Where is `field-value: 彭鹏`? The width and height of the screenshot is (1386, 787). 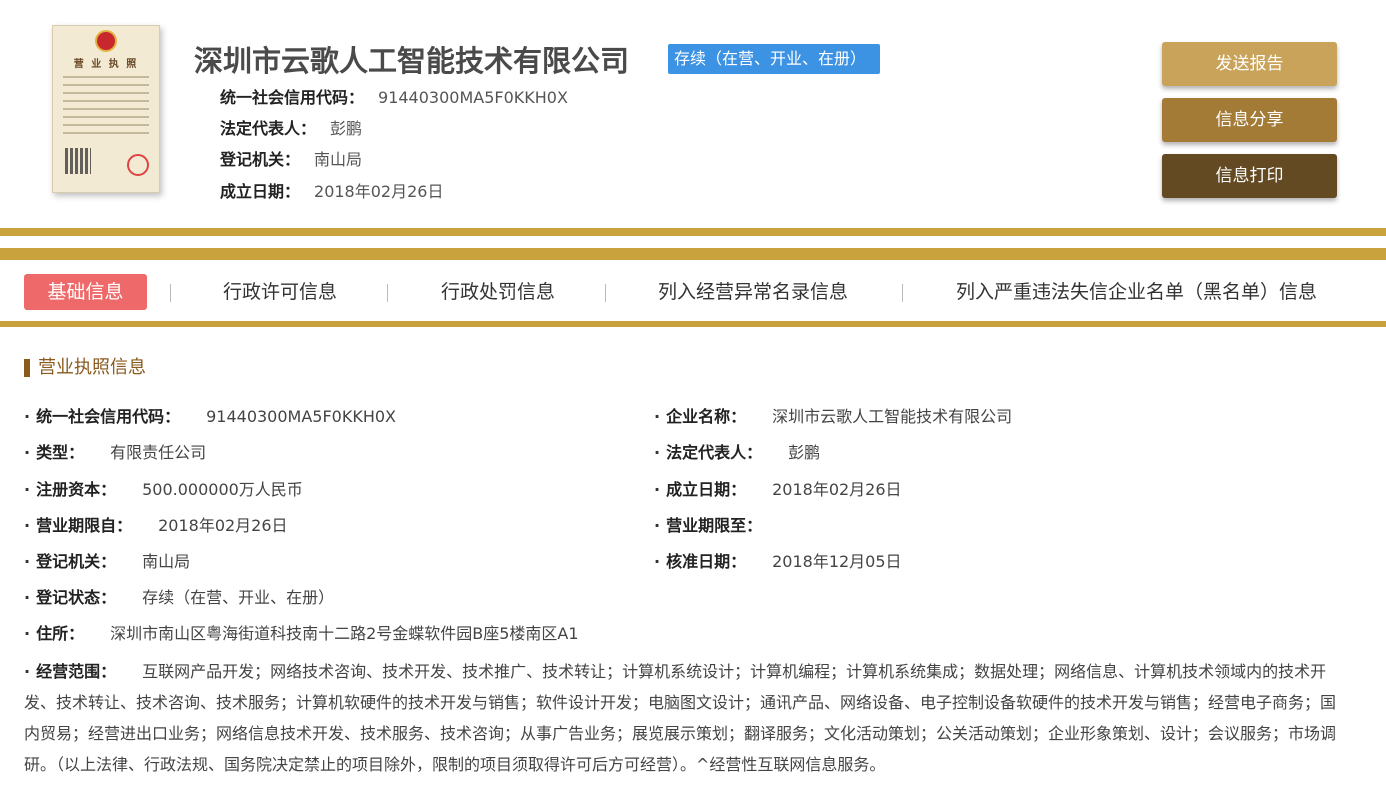 field-value: 彭鹏 is located at coordinates (804, 452).